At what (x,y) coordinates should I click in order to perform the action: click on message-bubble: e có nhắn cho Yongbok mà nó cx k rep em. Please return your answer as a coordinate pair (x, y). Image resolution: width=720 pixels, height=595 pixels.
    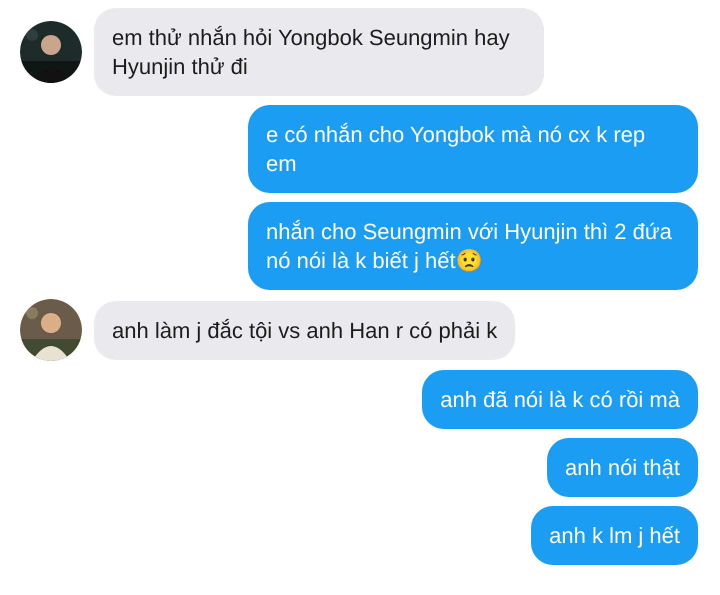
    Looking at the image, I should click on (473, 149).